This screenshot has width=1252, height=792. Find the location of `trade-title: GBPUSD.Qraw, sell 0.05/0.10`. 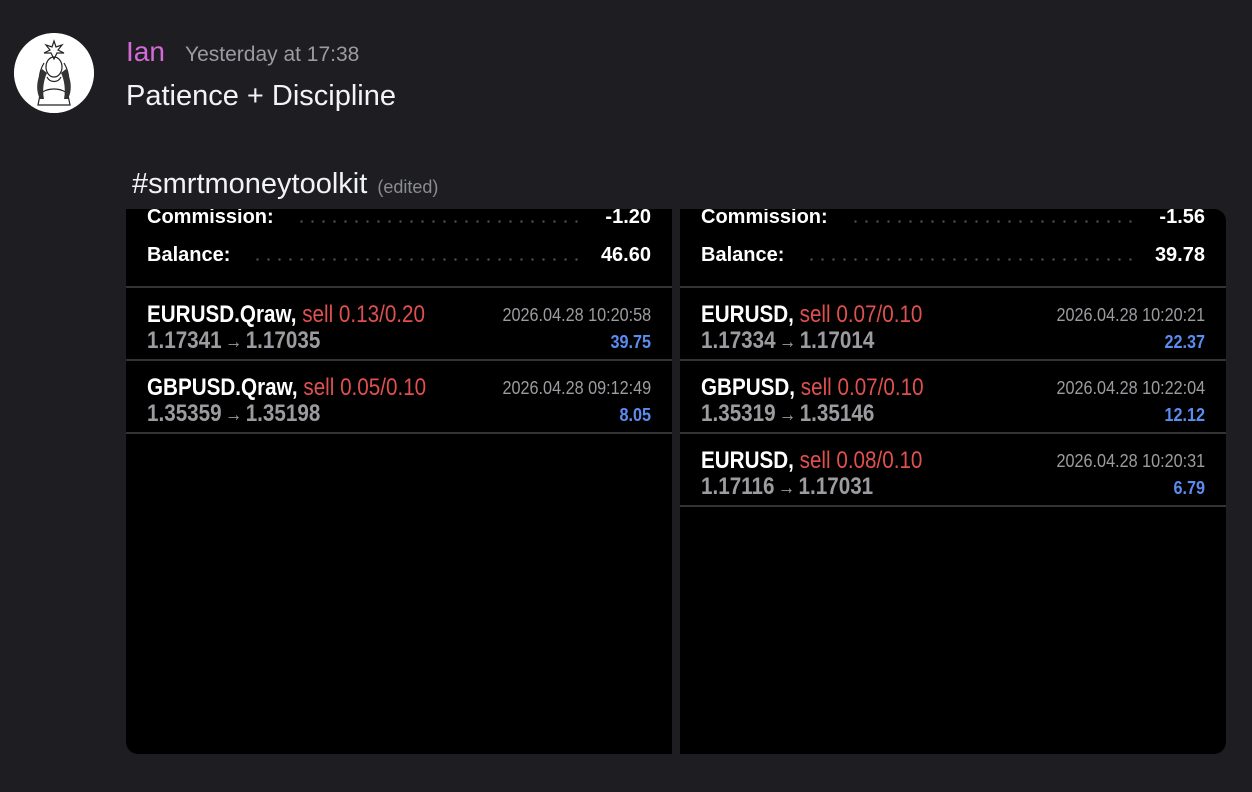

trade-title: GBPUSD.Qraw, sell 0.05/0.10 is located at coordinates (286, 388).